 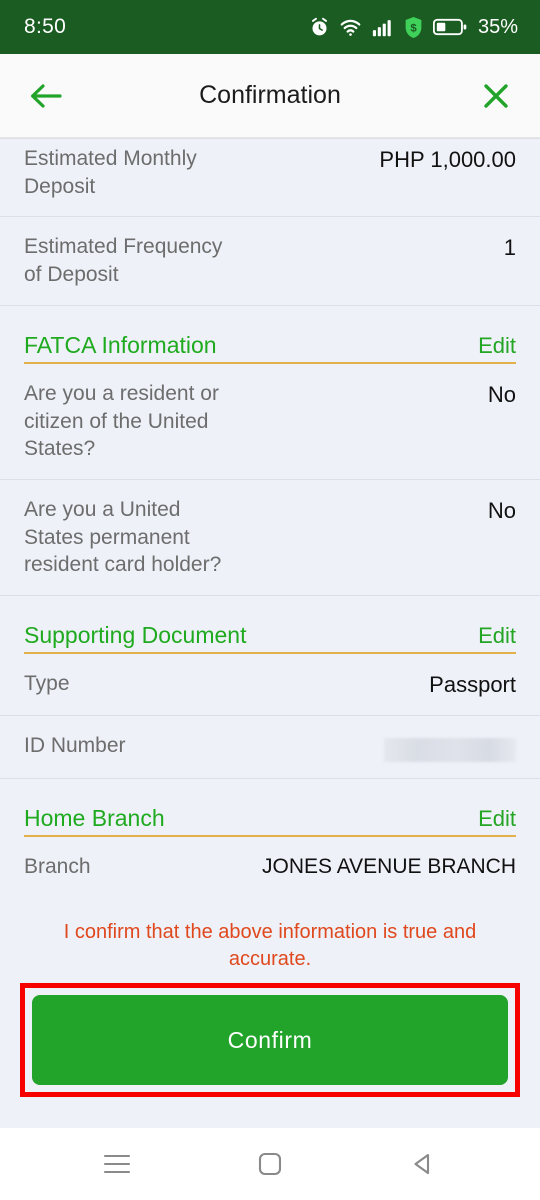 What do you see at coordinates (110, 172) in the screenshot?
I see `row-label: Estimated Monthly Deposit` at bounding box center [110, 172].